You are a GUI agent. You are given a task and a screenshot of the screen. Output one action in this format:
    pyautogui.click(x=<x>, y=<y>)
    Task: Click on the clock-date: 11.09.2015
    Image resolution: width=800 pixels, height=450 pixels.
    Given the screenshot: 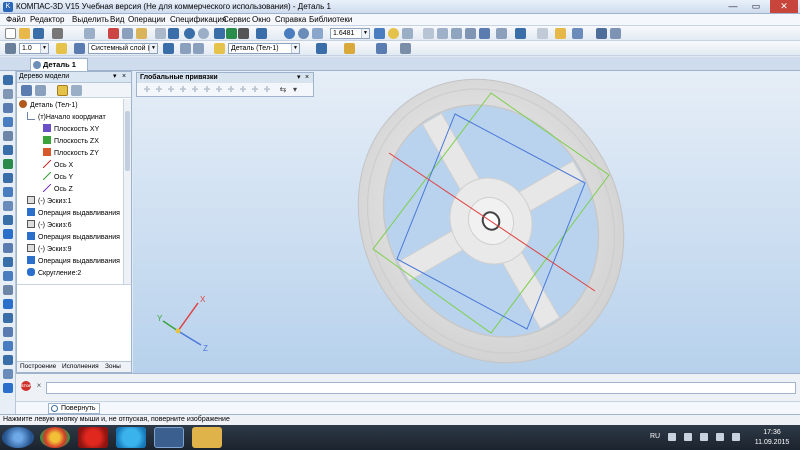 What is the action you would take?
    pyautogui.click(x=772, y=442)
    